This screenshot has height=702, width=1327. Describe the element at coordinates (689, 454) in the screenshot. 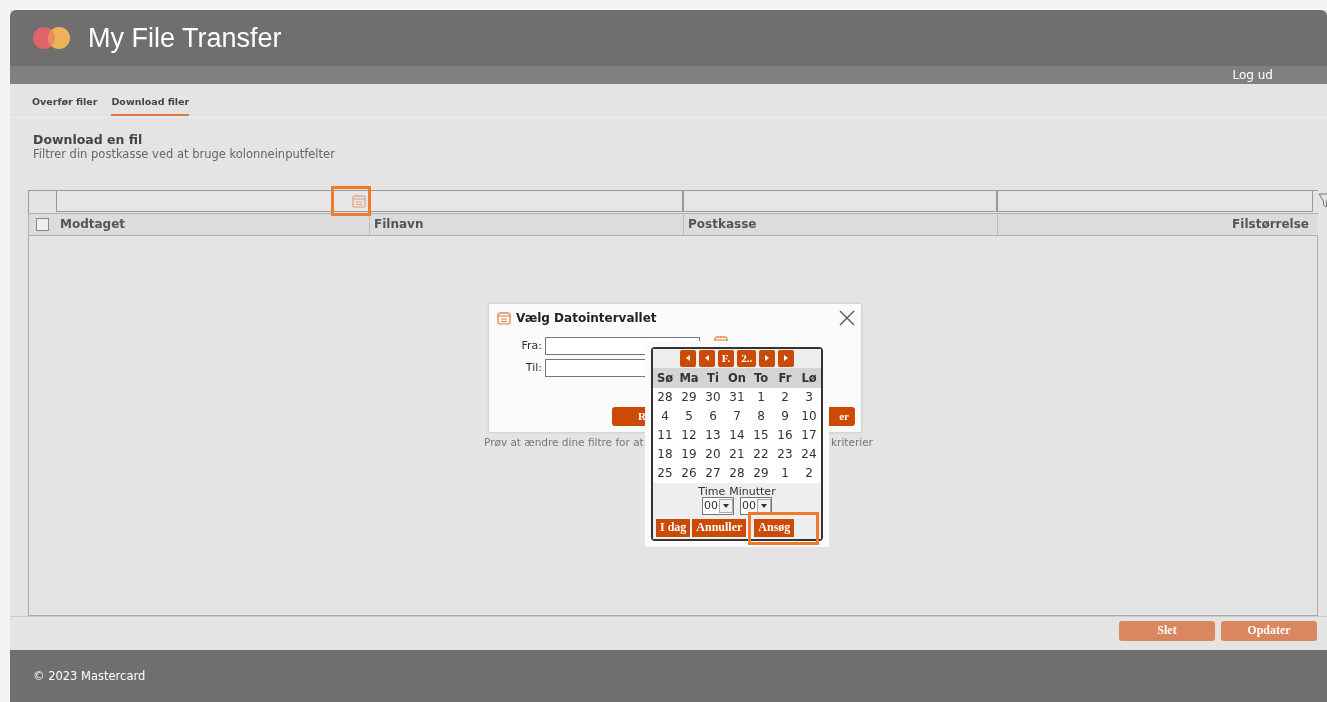

I see `calendar-day: 19` at that location.